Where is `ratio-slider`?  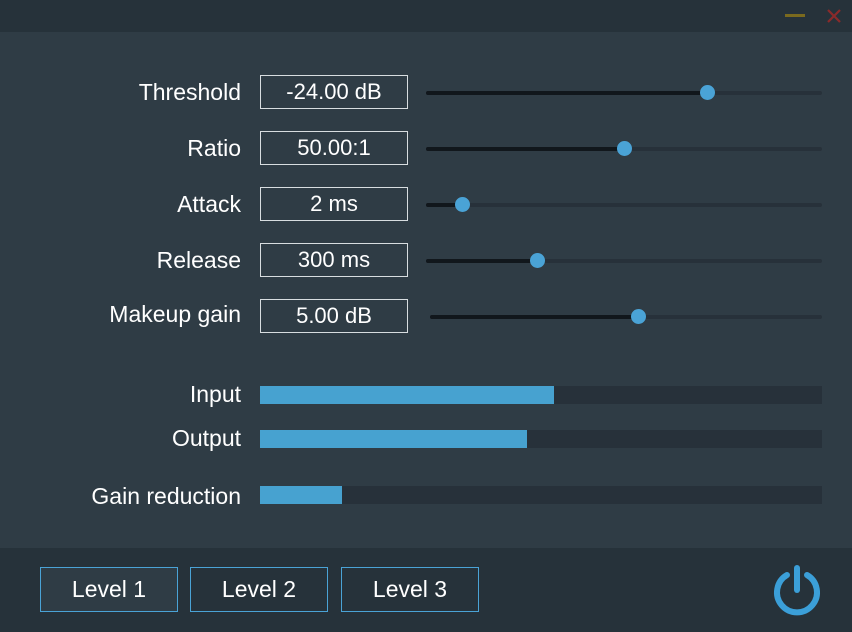
ratio-slider is located at coordinates (624, 148).